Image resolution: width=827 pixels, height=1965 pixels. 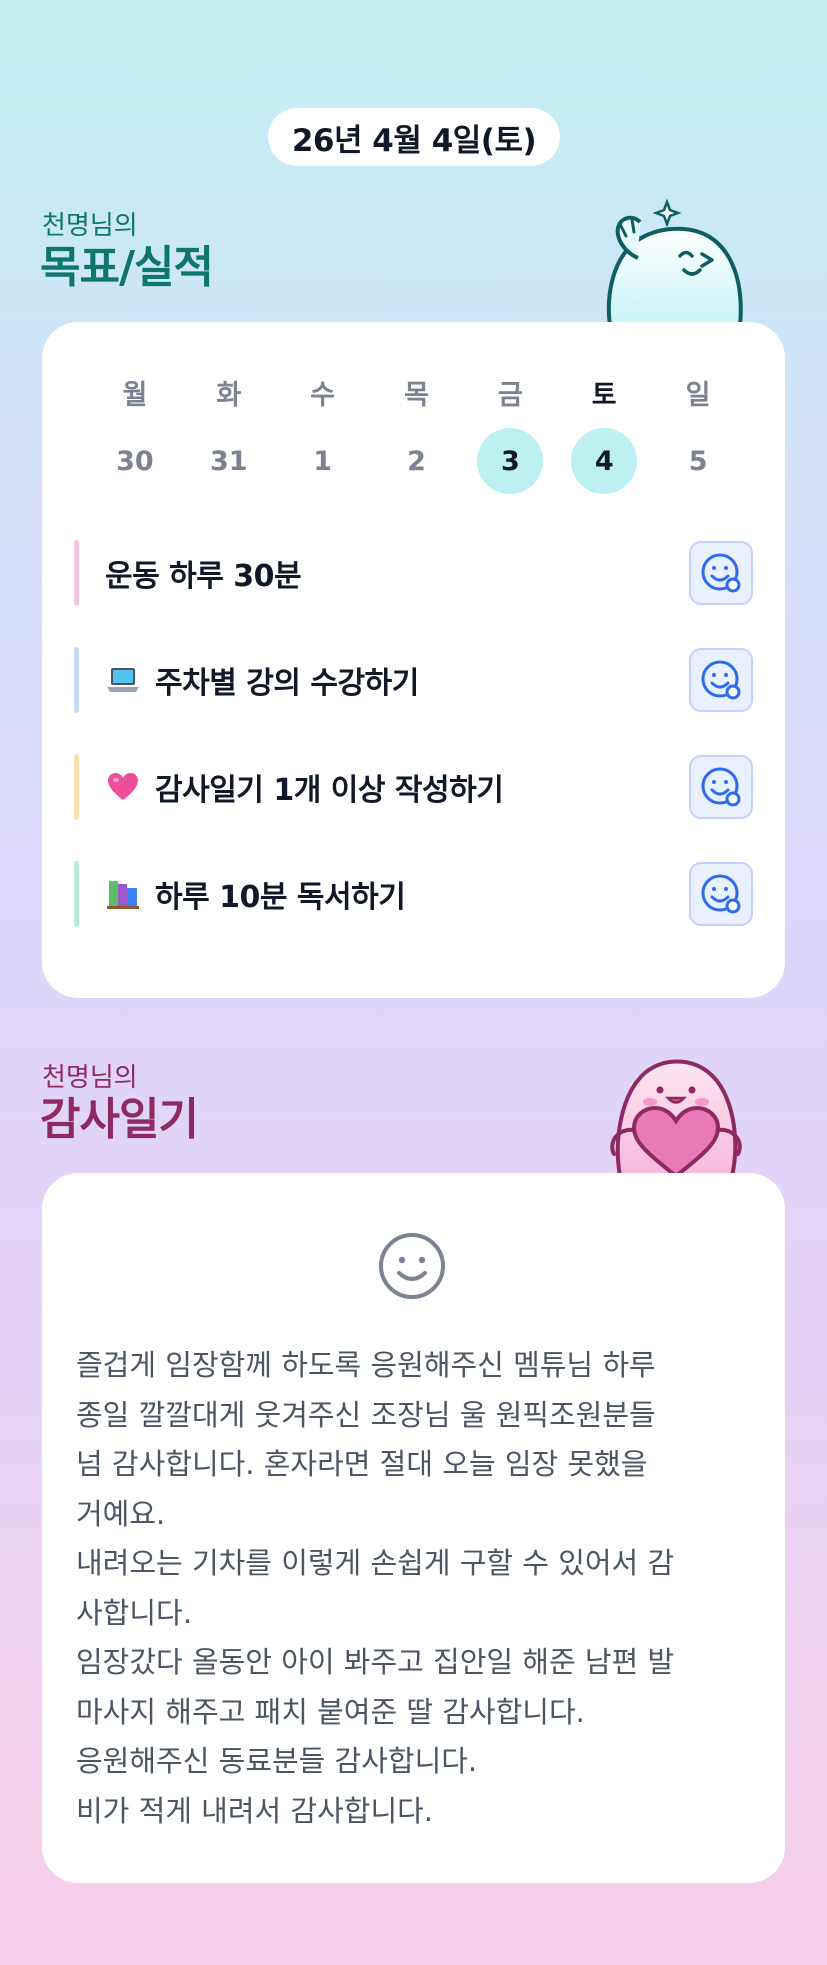 I want to click on week-dates: 30 31 1 2 3 4 5, so click(x=416, y=461).